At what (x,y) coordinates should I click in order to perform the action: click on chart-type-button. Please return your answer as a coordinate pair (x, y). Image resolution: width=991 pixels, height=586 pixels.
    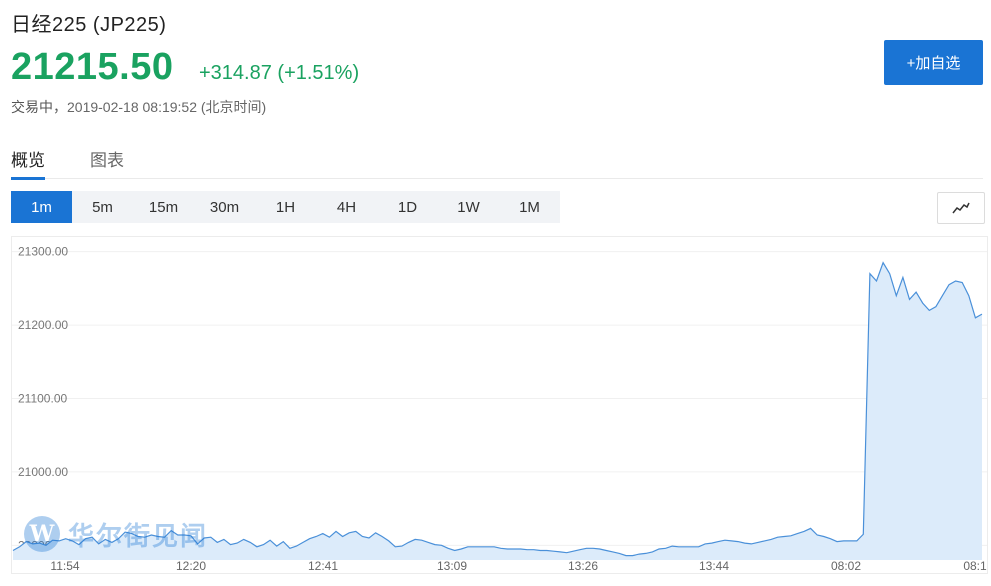
    Looking at the image, I should click on (961, 208).